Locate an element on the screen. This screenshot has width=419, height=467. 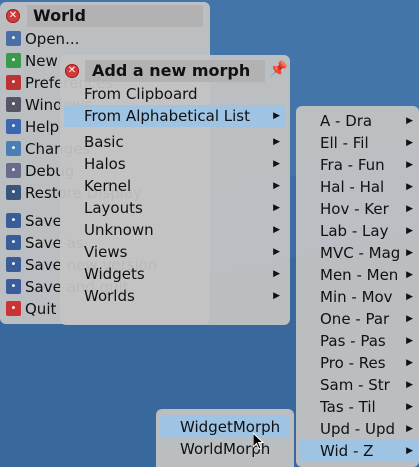
category-item: Worlds ▶ is located at coordinates (175, 296).